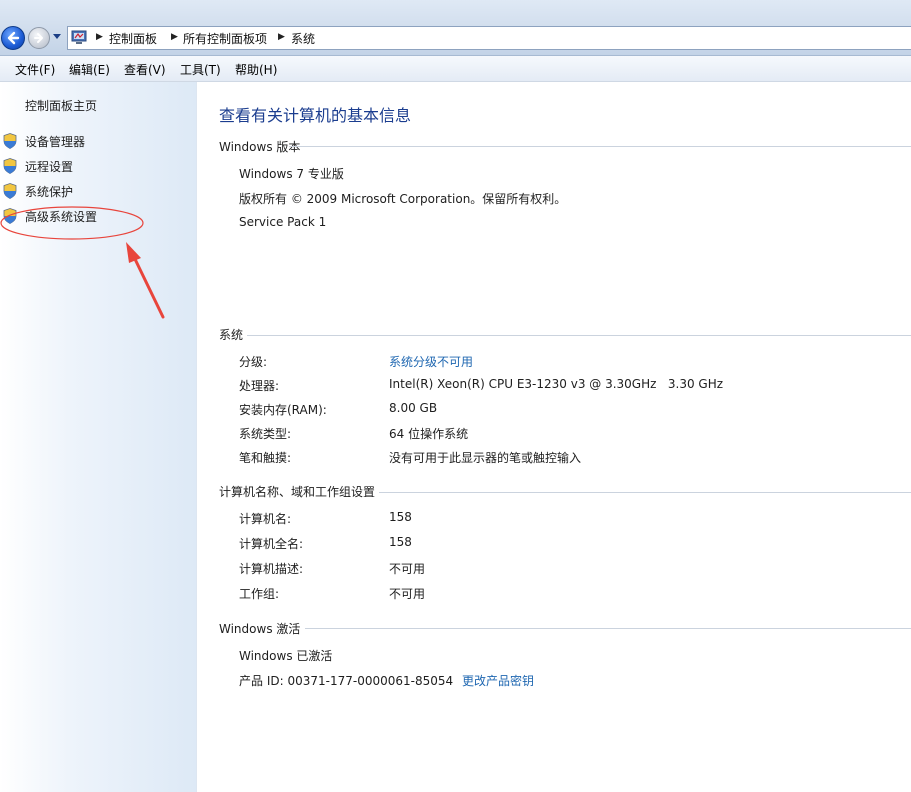 This screenshot has height=792, width=911. Describe the element at coordinates (400, 542) in the screenshot. I see `full-computer-name-value: 158` at that location.